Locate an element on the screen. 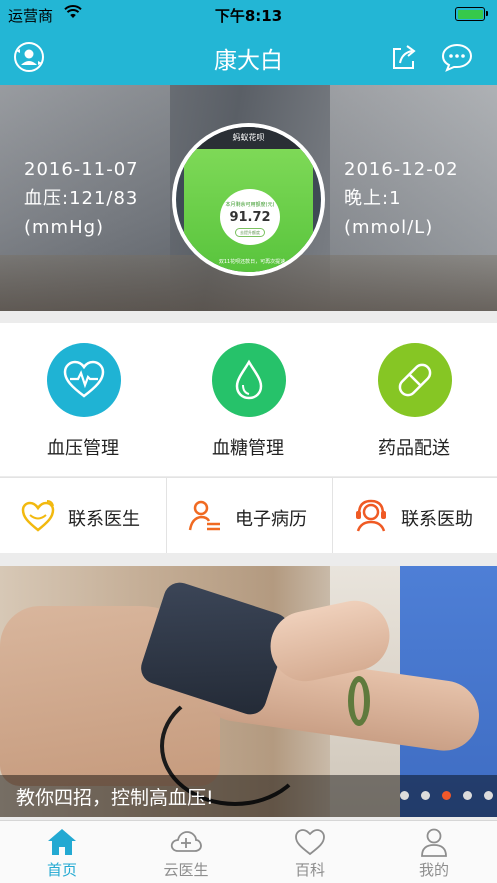 The image size is (497, 883). heart-icon is located at coordinates (310, 842).